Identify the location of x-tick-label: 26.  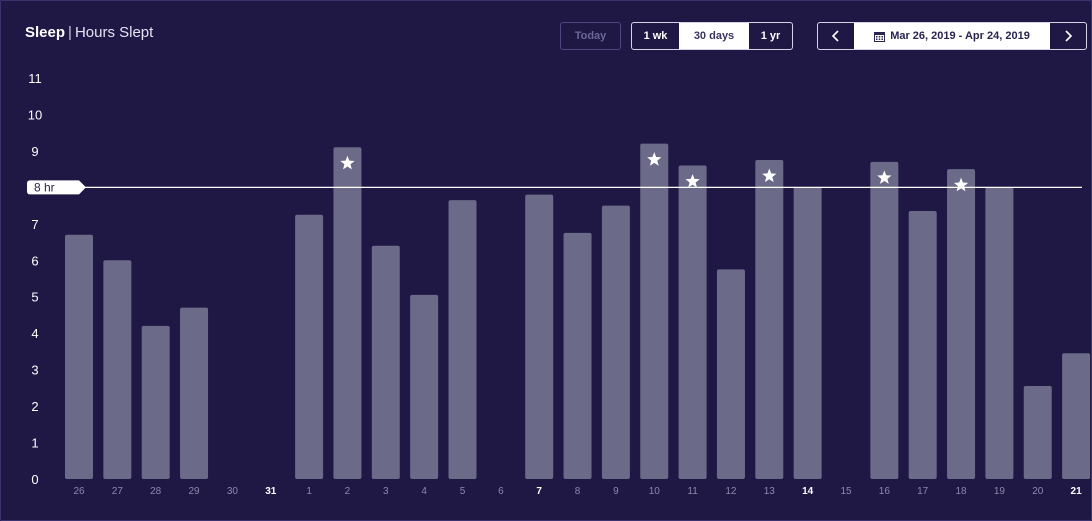
(79, 491).